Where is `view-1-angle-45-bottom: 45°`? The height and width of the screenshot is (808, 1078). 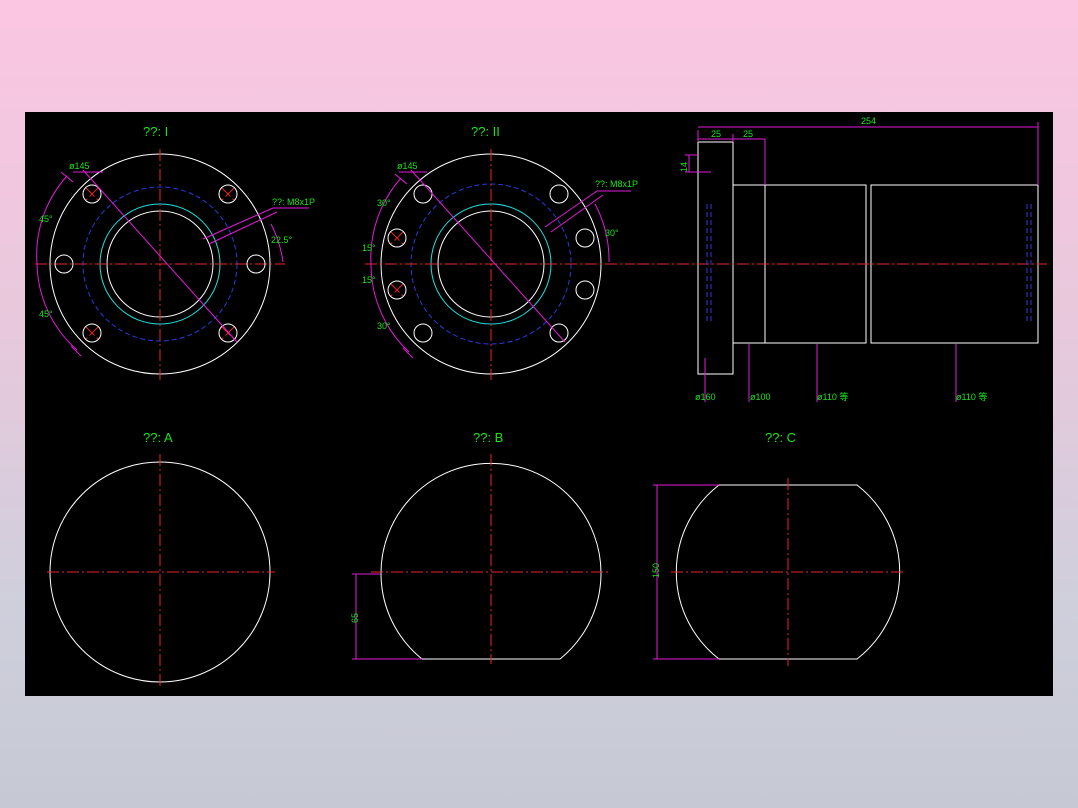
view-1-angle-45-bottom: 45° is located at coordinates (46, 314).